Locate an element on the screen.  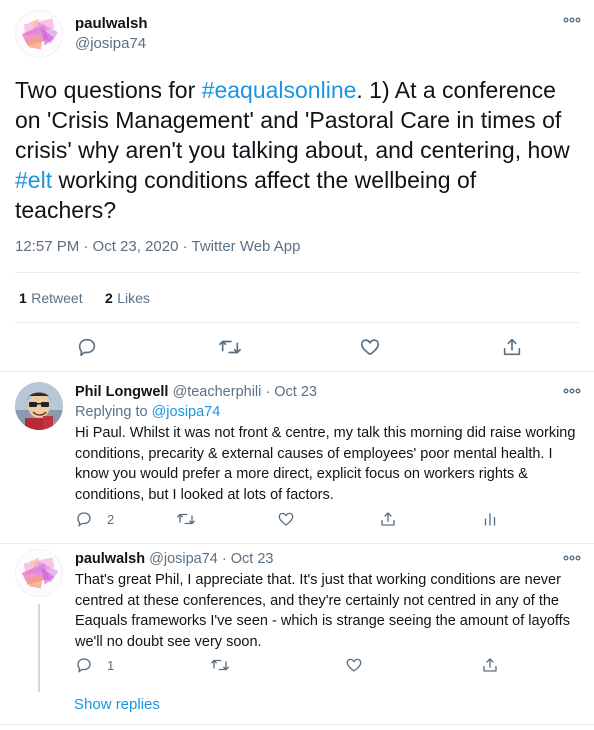
author-handle: @teacherphili · Oct 23 is located at coordinates (244, 392).